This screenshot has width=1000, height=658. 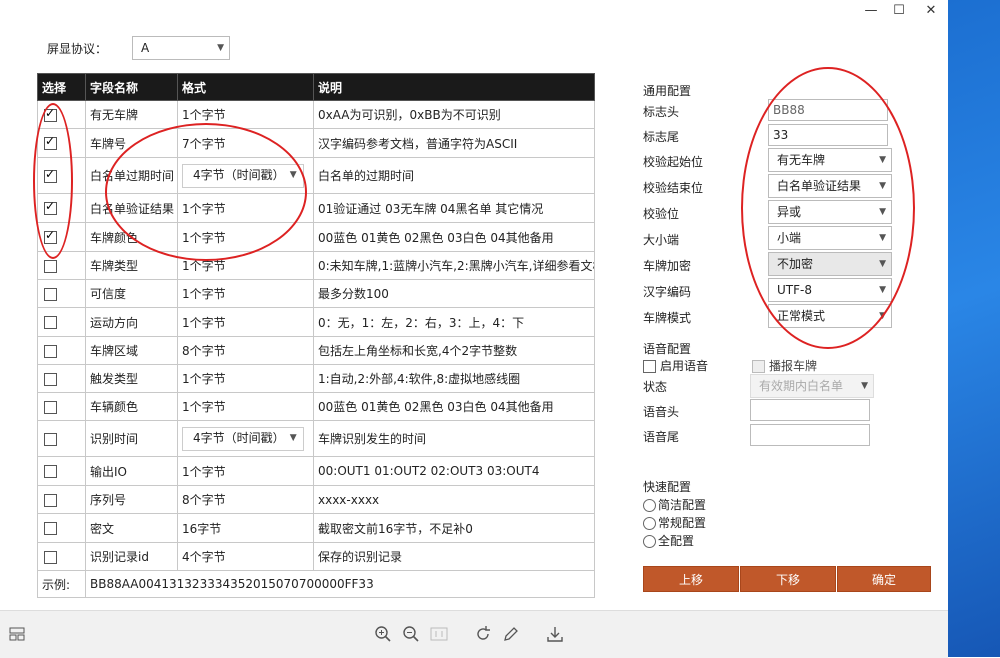 What do you see at coordinates (454, 237) in the screenshot?
I see `description-cell: 00蓝色 01黄色 02黑色 03白色 04其他备用` at bounding box center [454, 237].